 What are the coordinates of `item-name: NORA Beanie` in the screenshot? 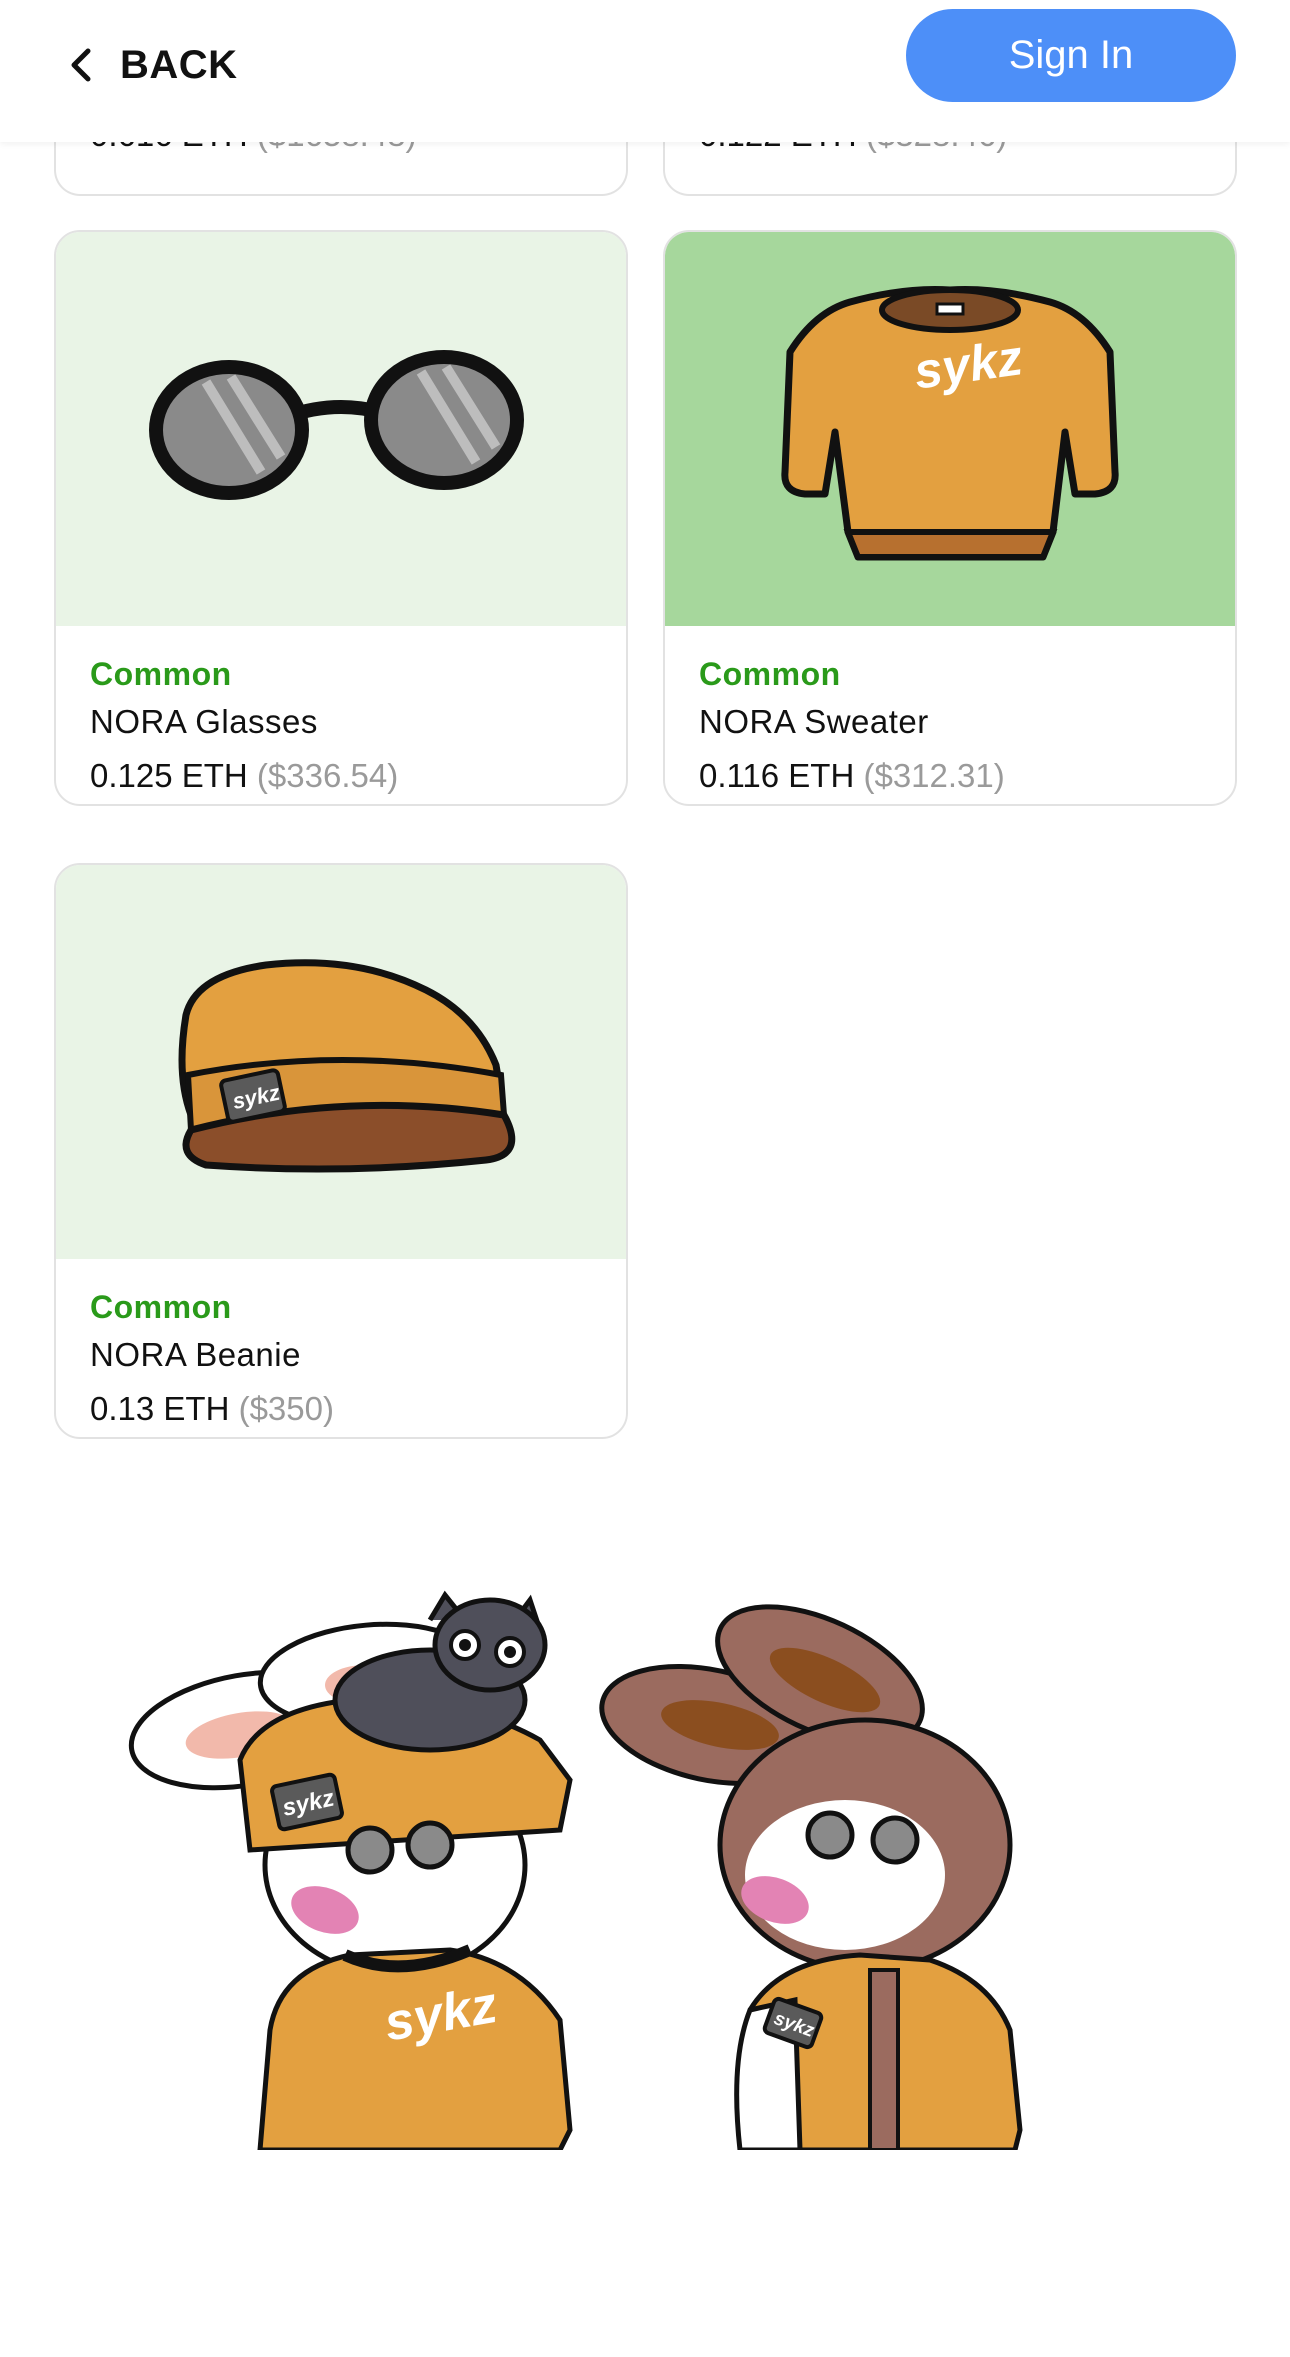 It's located at (195, 1354).